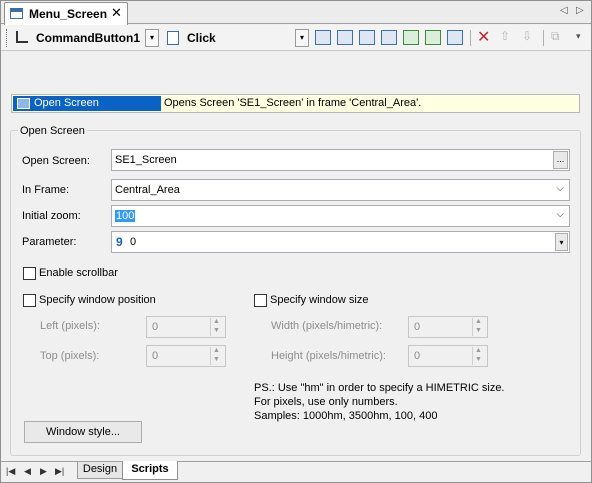 This screenshot has height=483, width=592. Describe the element at coordinates (186, 356) in the screenshot. I see `top-pixels-spinbox: 0 ▲ ▼` at that location.